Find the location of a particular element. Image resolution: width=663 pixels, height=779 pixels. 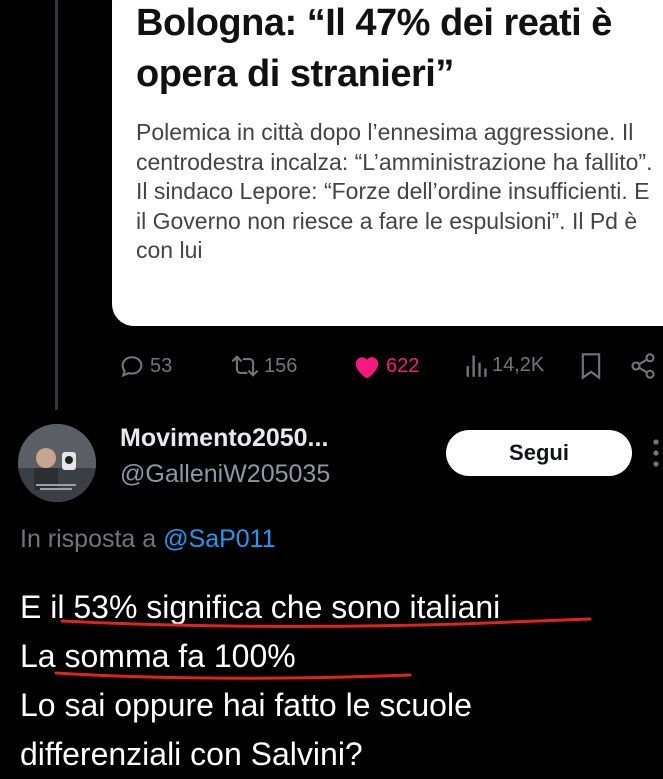

tweet-line-3: Lo sai oppure hai fatto le scuole is located at coordinates (246, 705).